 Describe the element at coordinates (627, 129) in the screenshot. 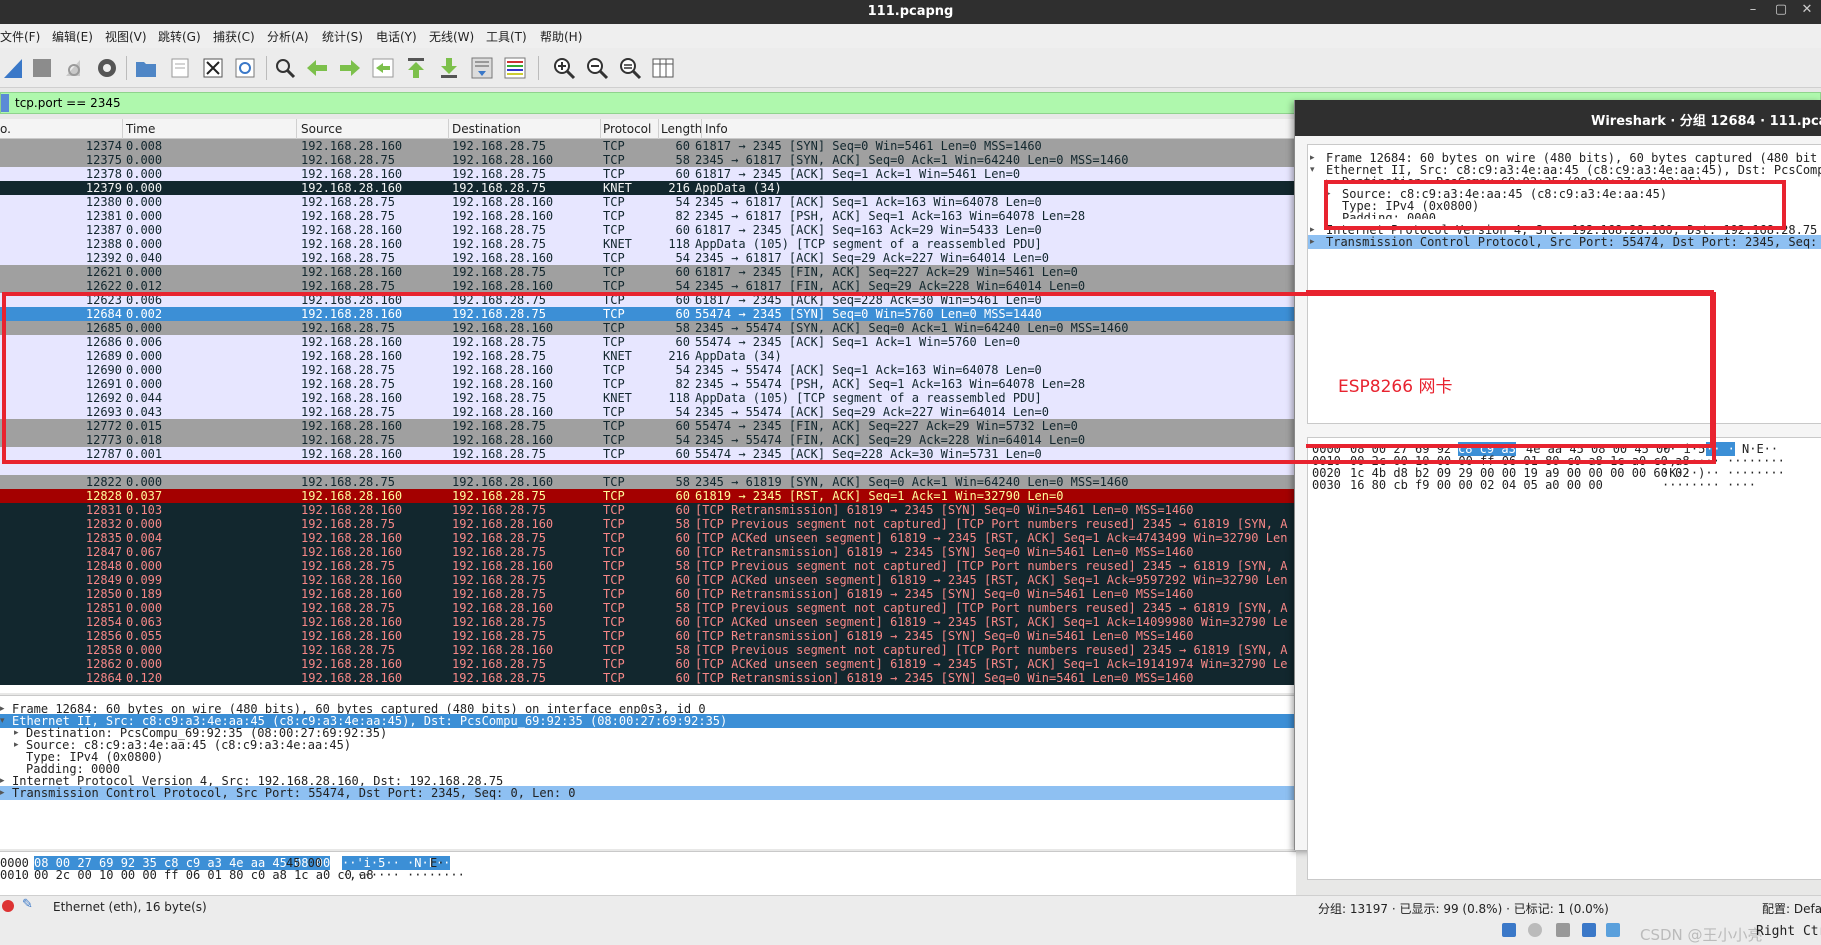

I see `column-header-protocol: Protocol` at that location.